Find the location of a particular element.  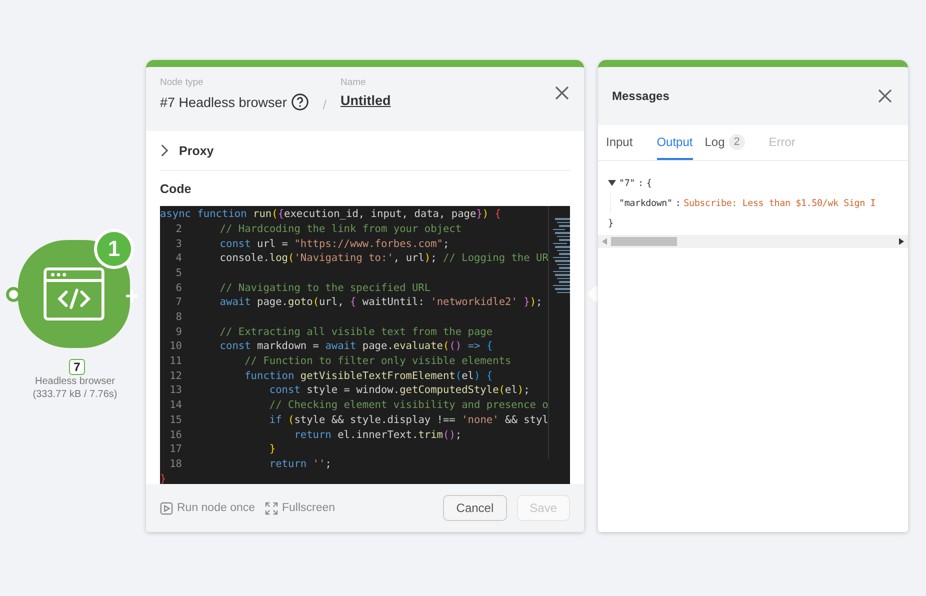

json-key: "markdown" is located at coordinates (645, 203).